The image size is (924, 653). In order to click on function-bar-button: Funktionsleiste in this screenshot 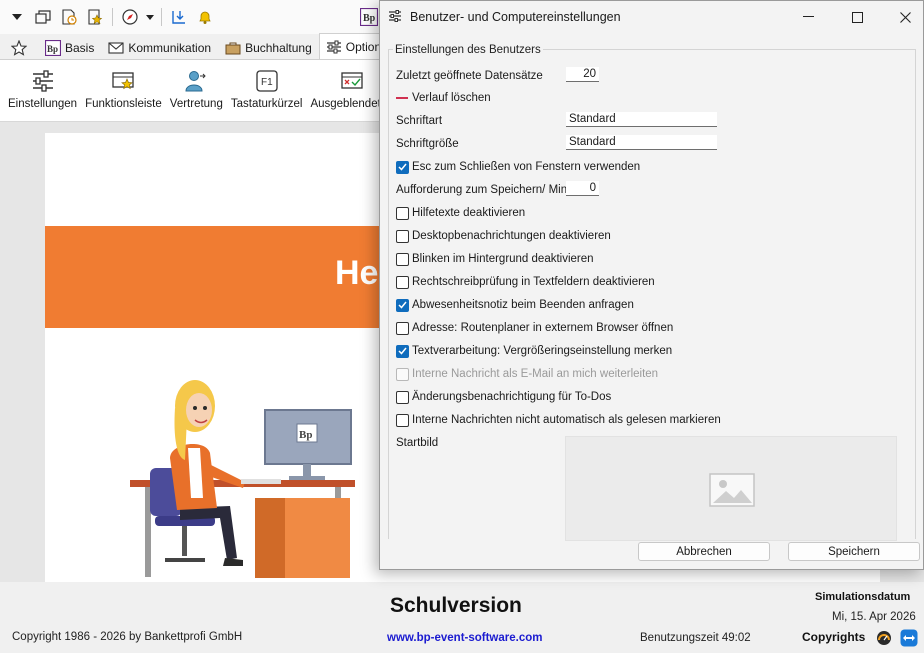, I will do `click(123, 89)`.